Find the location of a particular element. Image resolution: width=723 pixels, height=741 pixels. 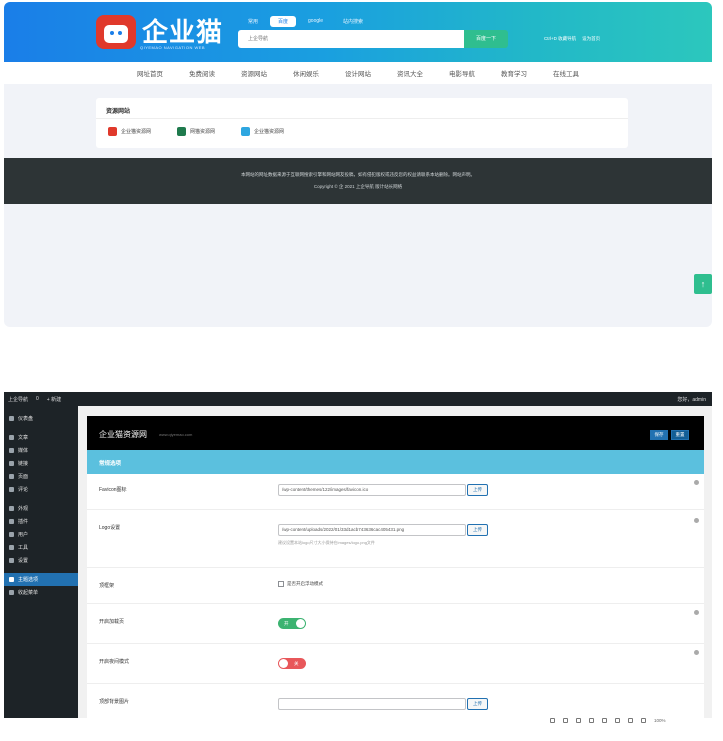

dark-mode-toggle: 关 is located at coordinates (292, 663).